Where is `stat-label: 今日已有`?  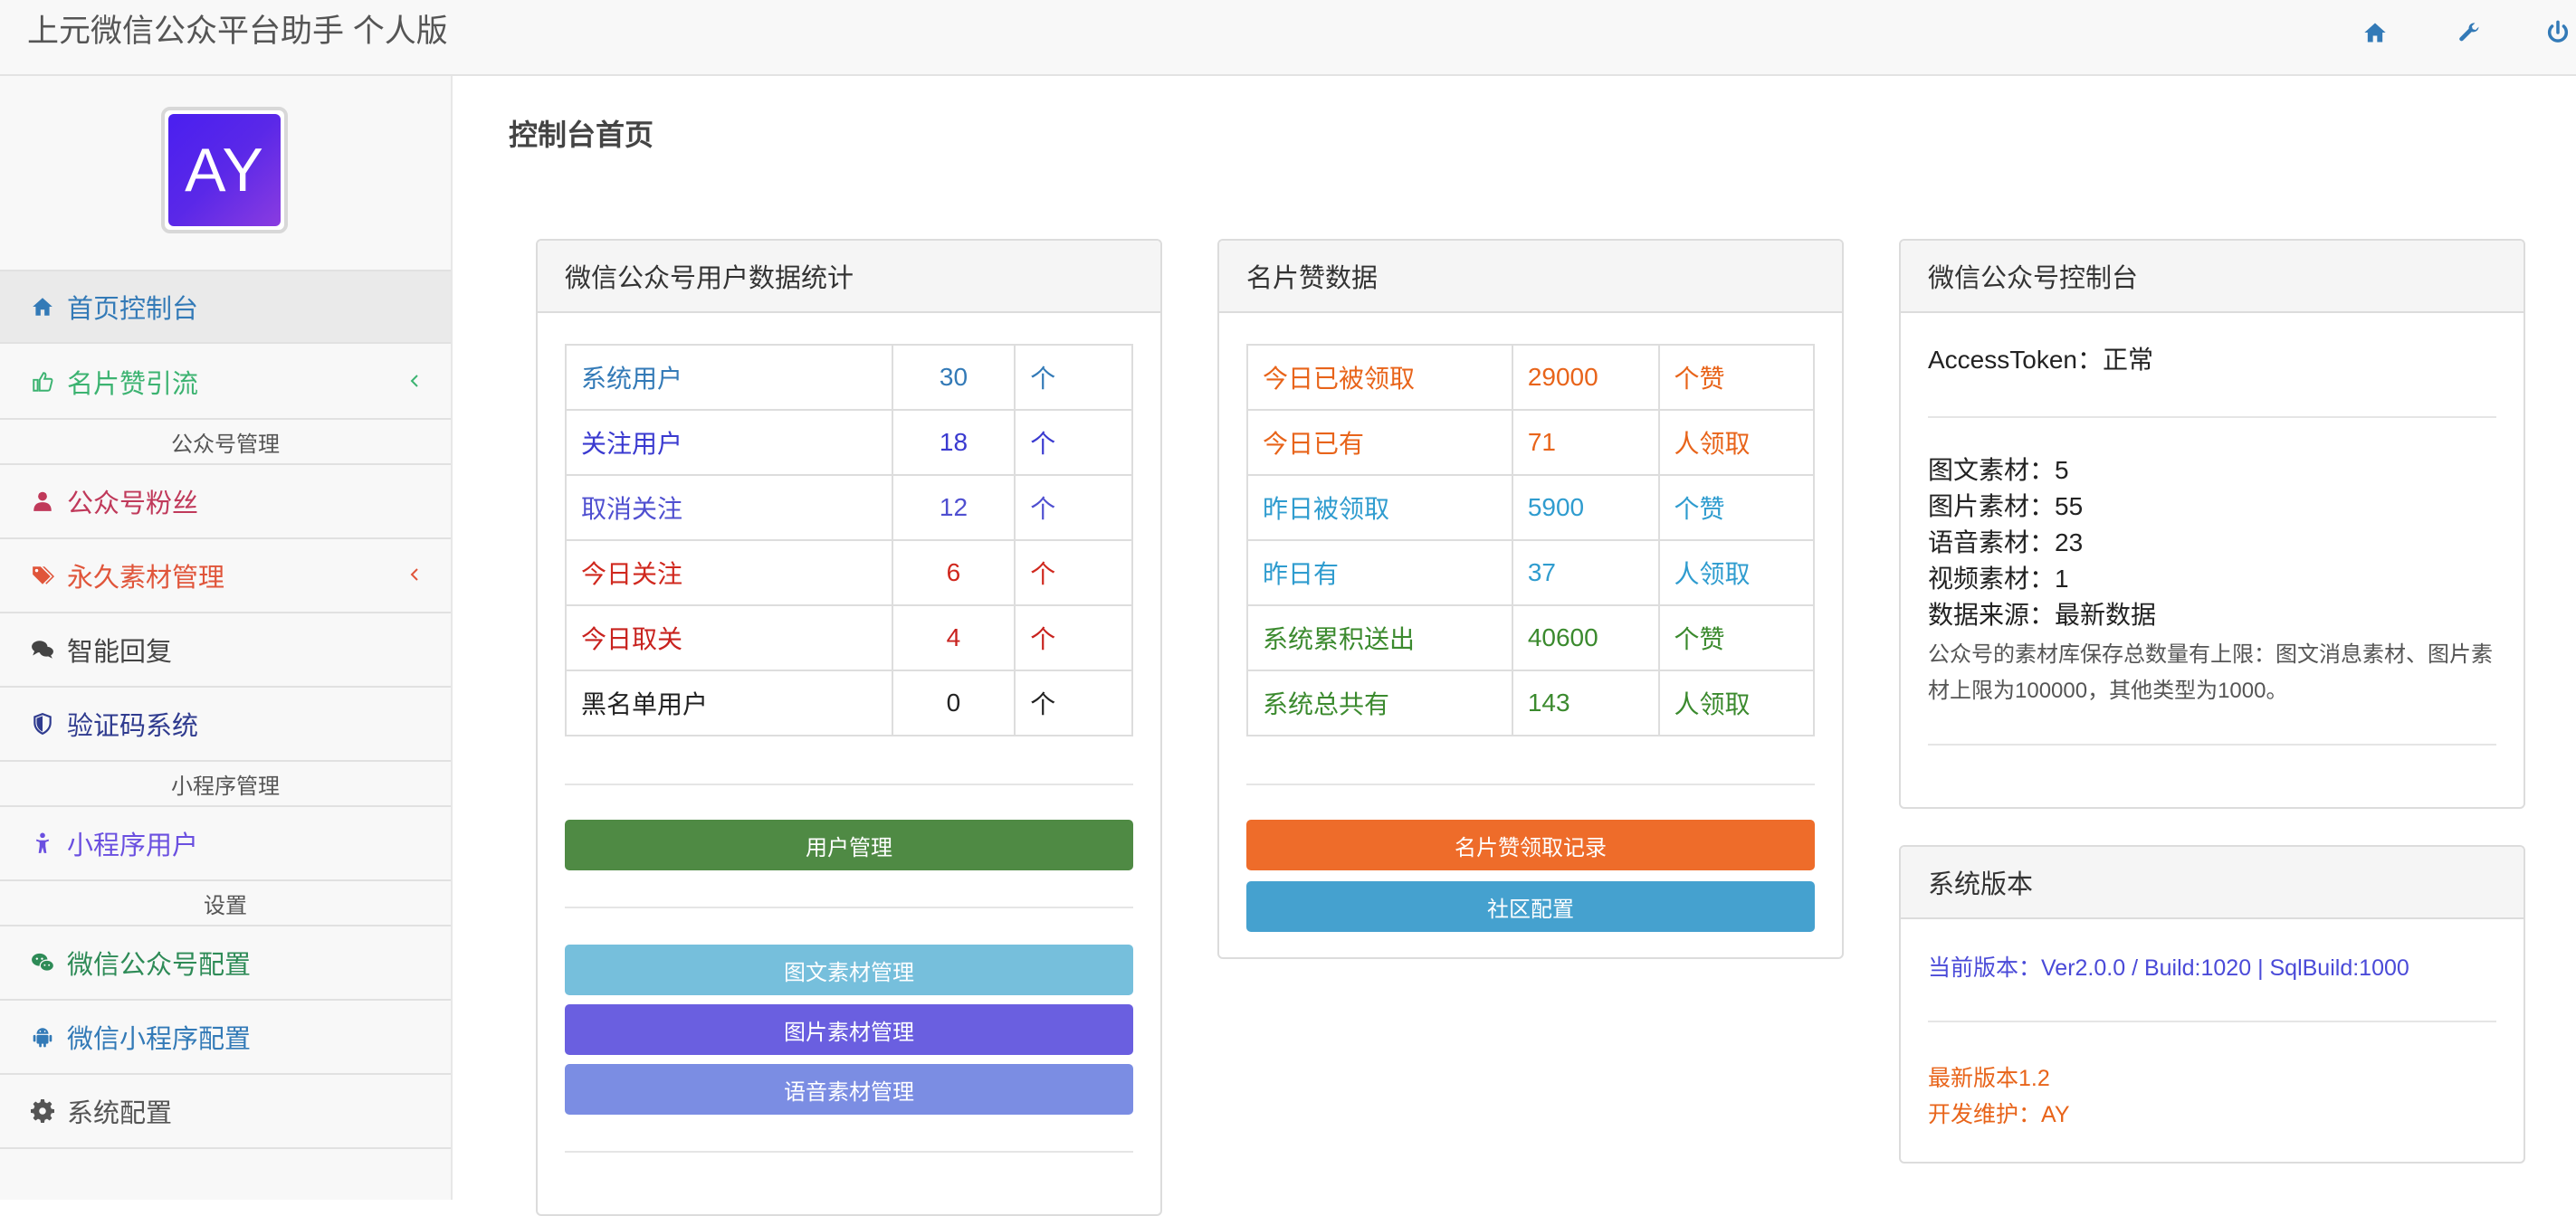 stat-label: 今日已有 is located at coordinates (1380, 443).